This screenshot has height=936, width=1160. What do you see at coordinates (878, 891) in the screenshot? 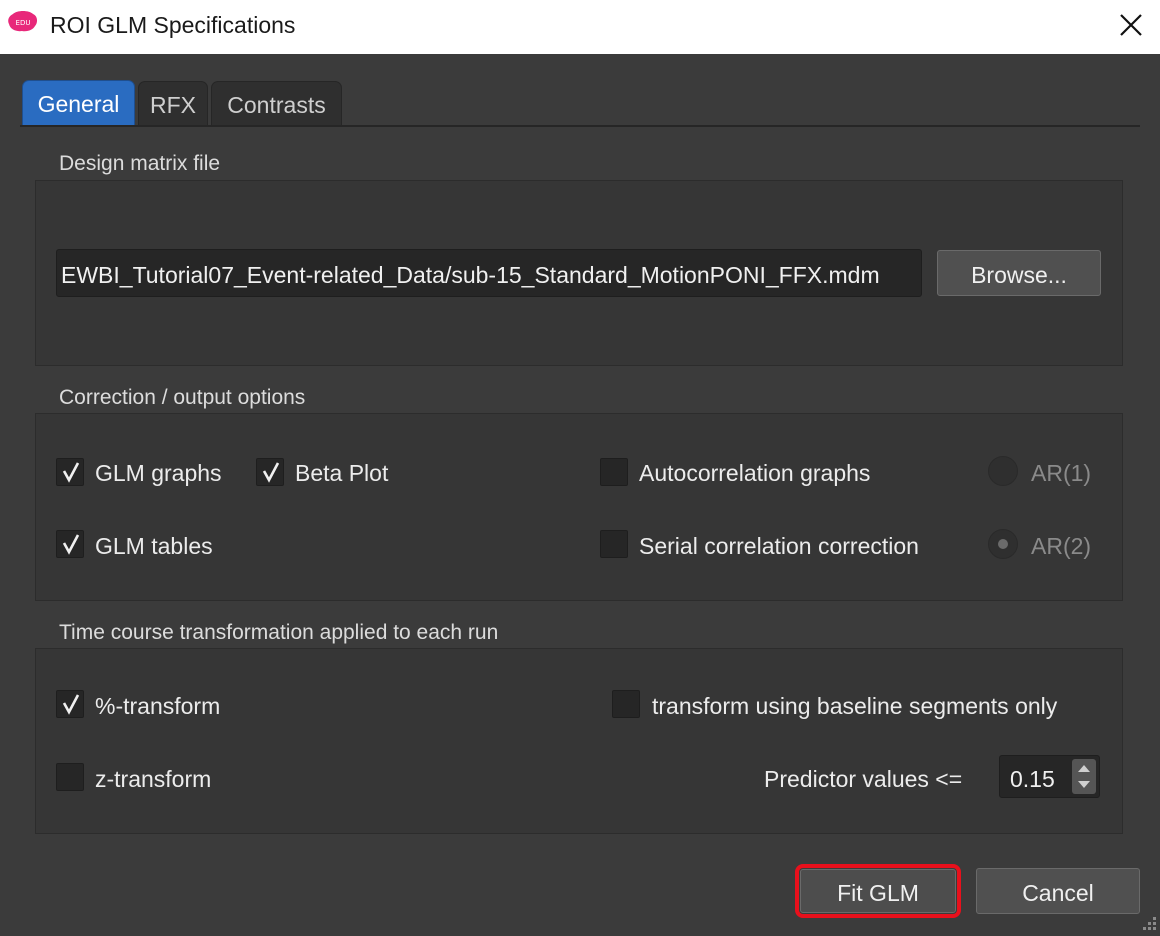
I see `fit-glm-button: Fit GLM` at bounding box center [878, 891].